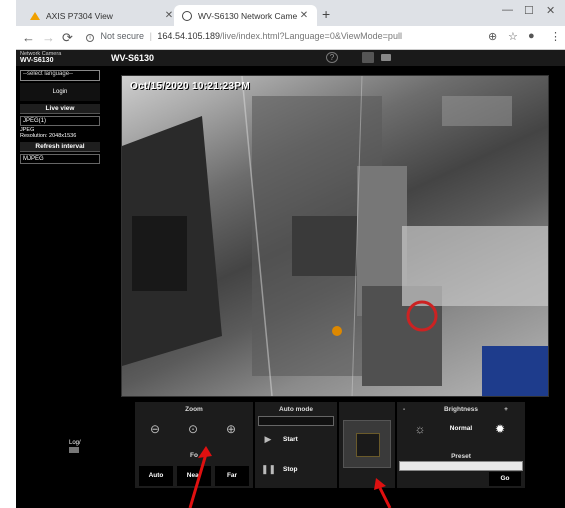 The image size is (565, 508). Describe the element at coordinates (513, 36) in the screenshot. I see `star-icon: ☆` at that location.